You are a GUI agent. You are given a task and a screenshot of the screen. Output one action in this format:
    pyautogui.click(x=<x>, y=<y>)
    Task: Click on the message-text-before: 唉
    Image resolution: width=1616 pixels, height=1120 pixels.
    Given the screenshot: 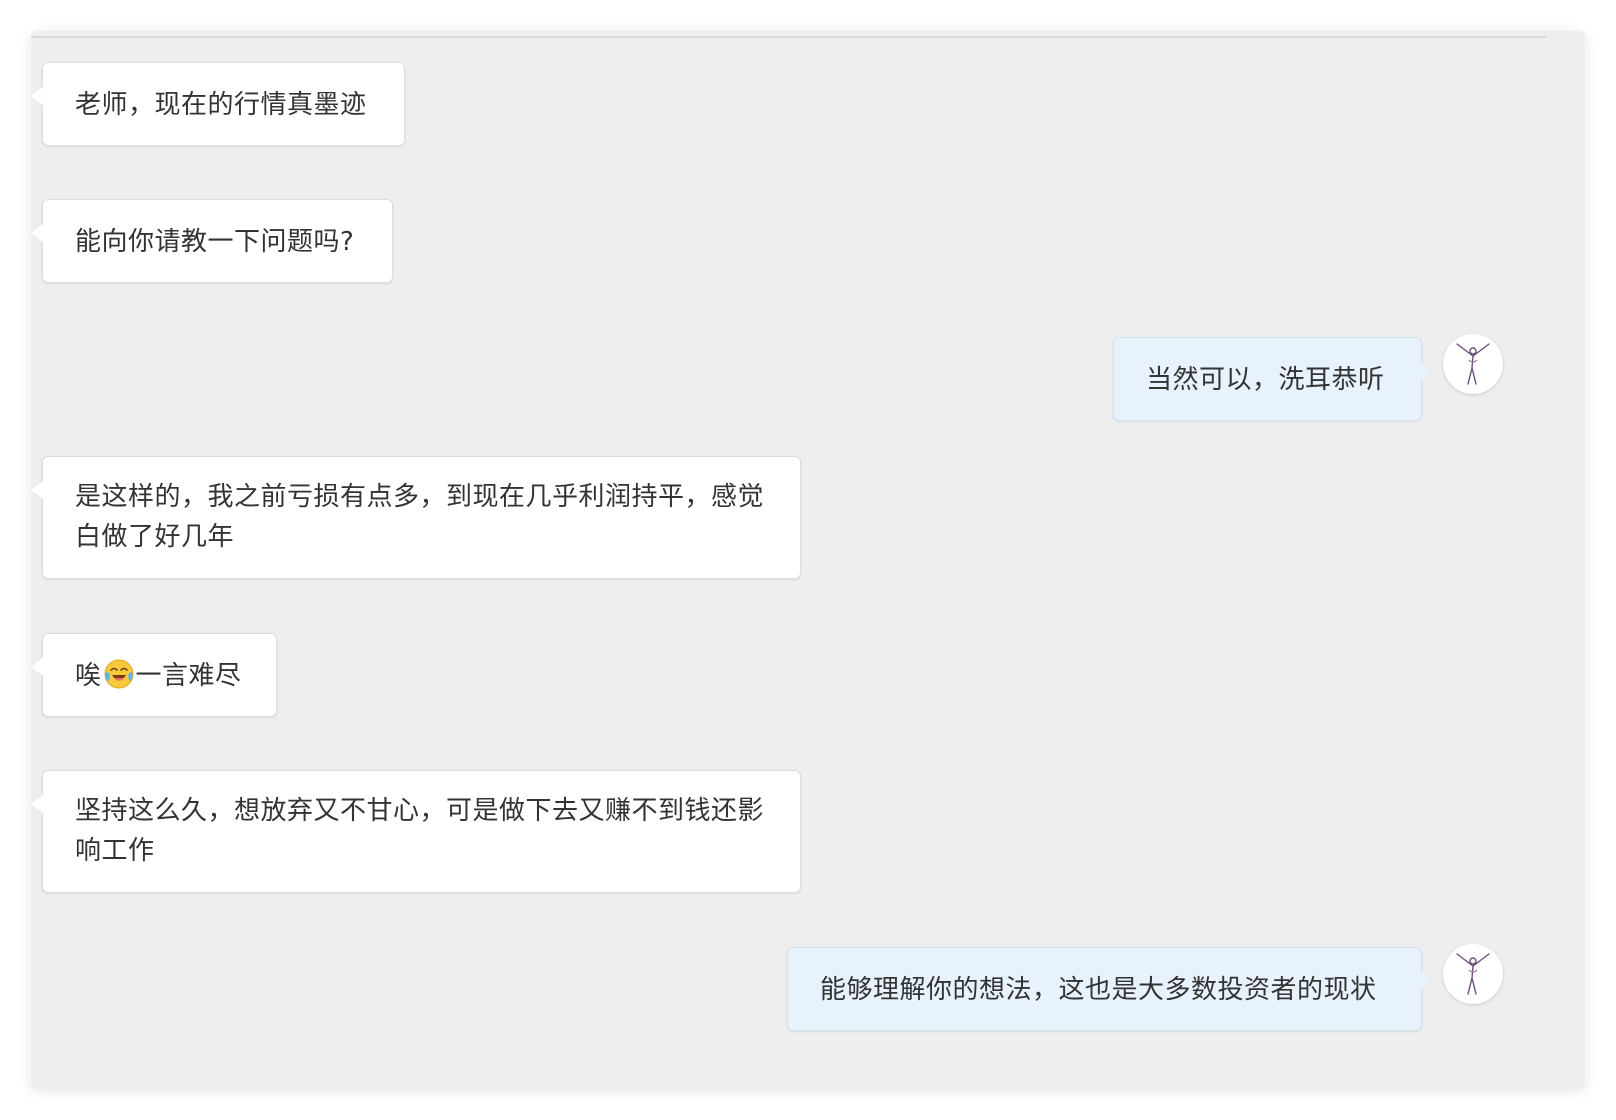 What is the action you would take?
    pyautogui.click(x=88, y=676)
    